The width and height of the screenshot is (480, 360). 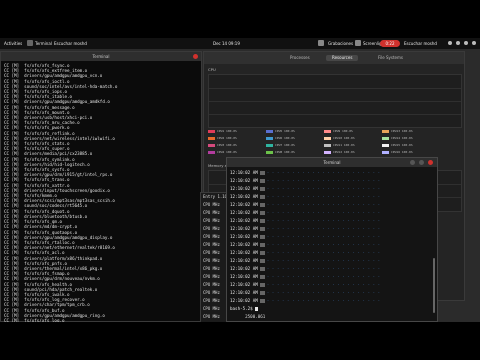 I want to click on battery-icon, so click(x=466, y=43).